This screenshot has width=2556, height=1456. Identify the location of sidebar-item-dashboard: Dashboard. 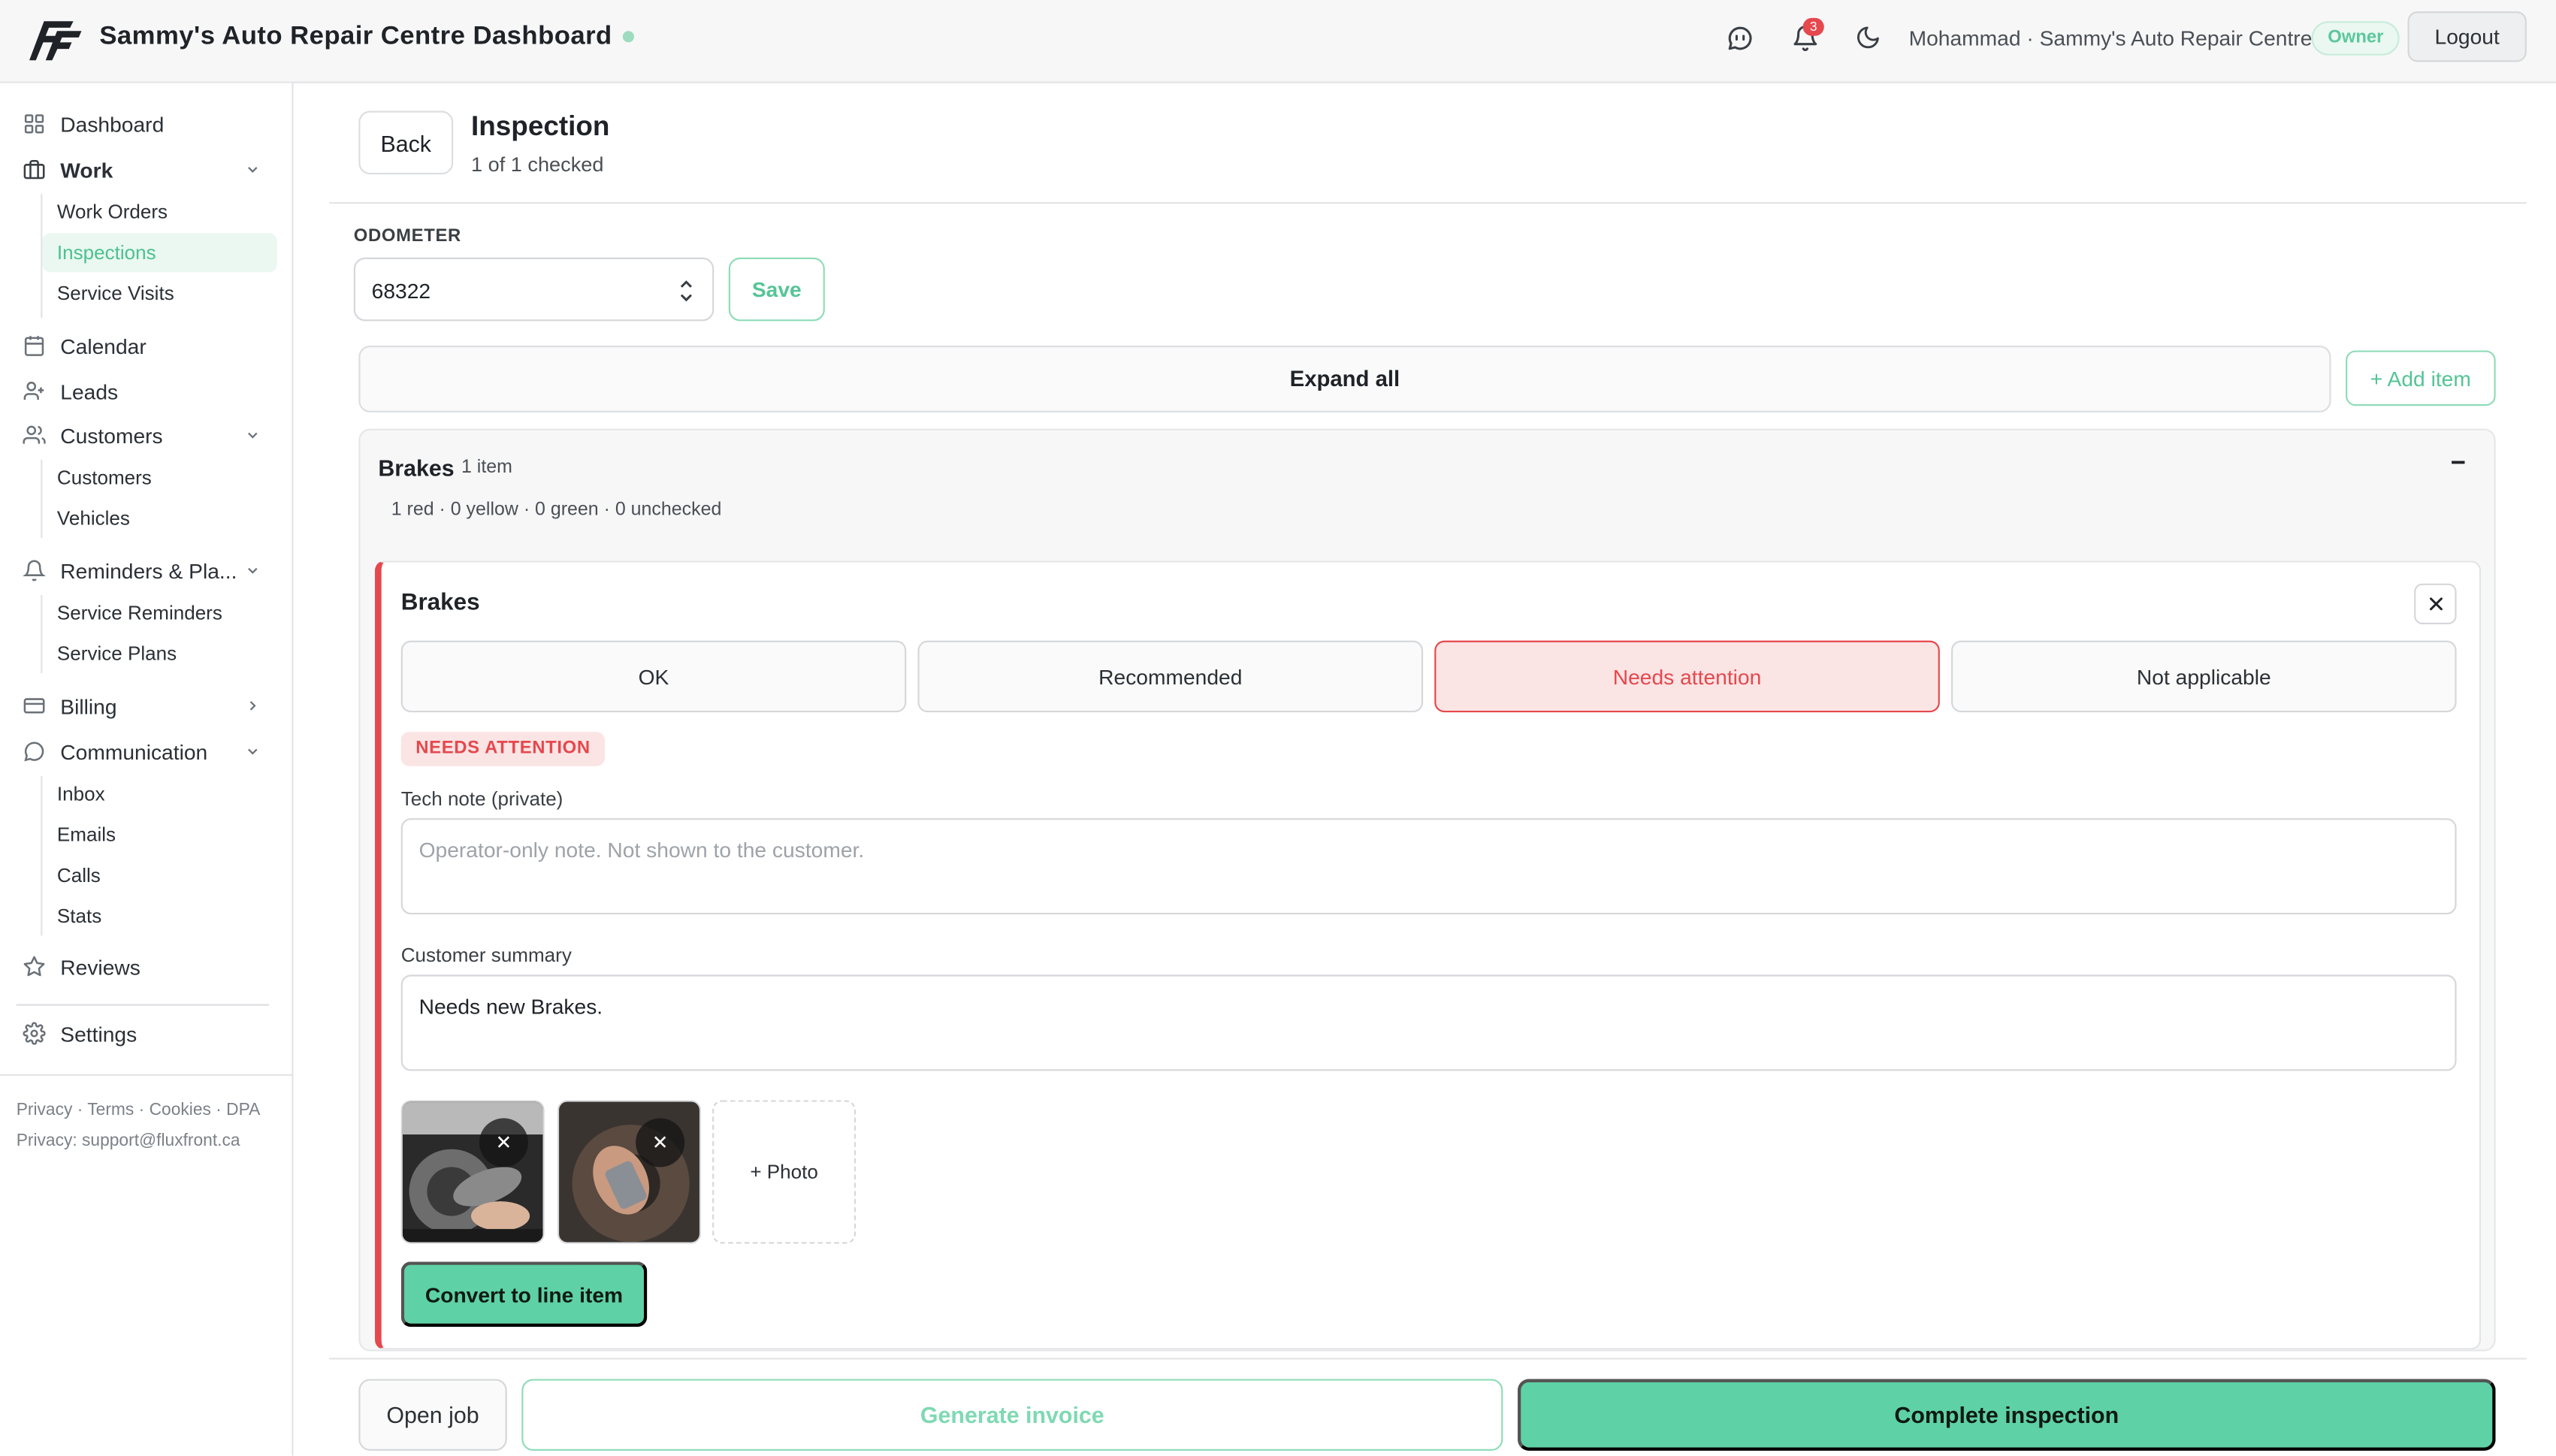
(147, 123).